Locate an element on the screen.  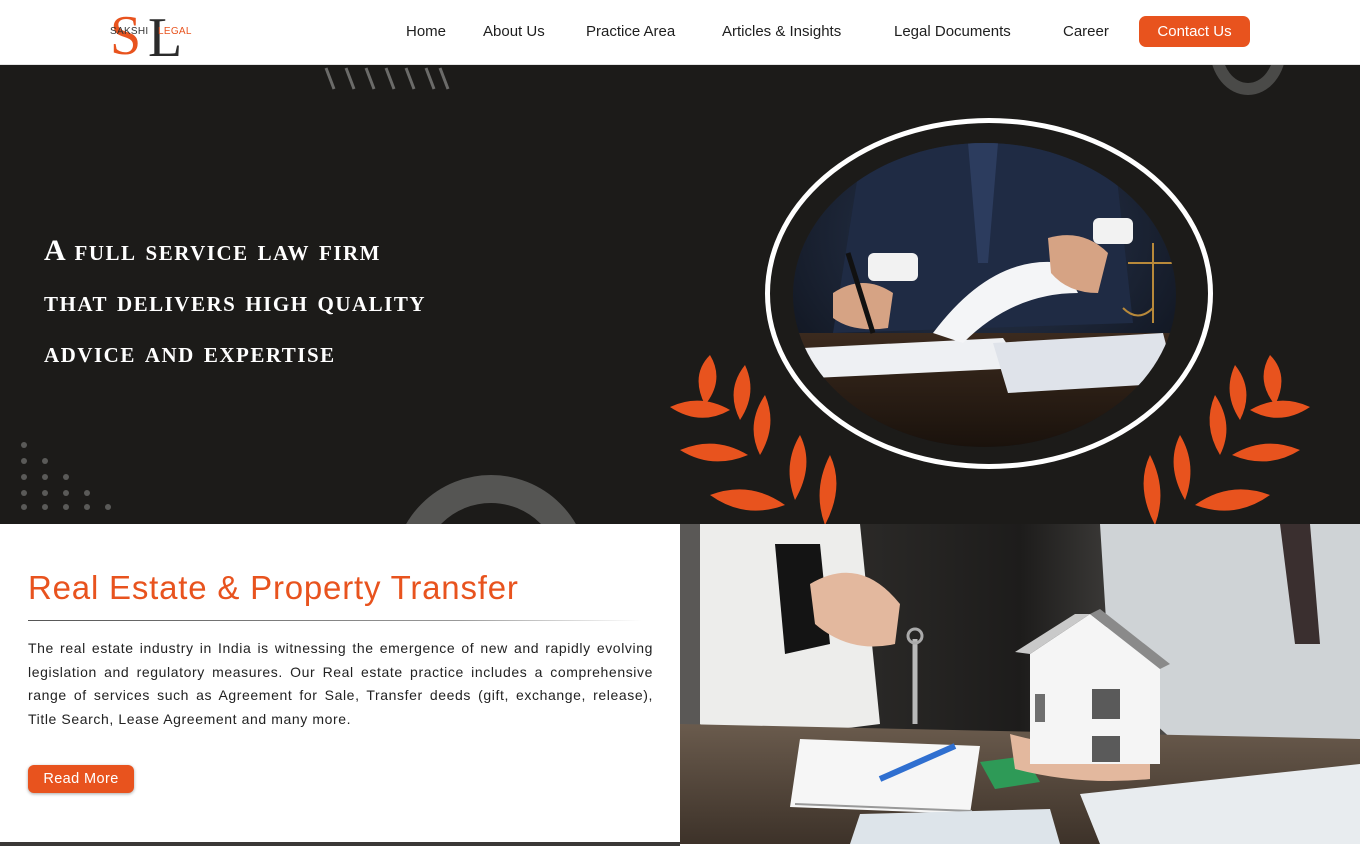
decorative-dot-grid is located at coordinates (66, 476).